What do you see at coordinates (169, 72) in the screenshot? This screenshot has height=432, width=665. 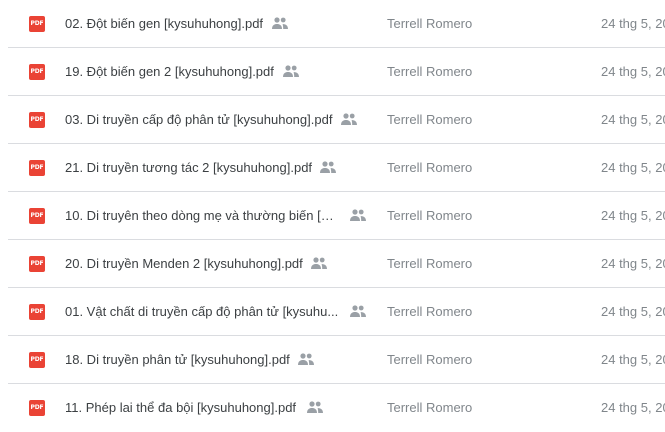 I see `file-name: 19. Đột biến gen 2 [kysuhuhong].pdf` at bounding box center [169, 72].